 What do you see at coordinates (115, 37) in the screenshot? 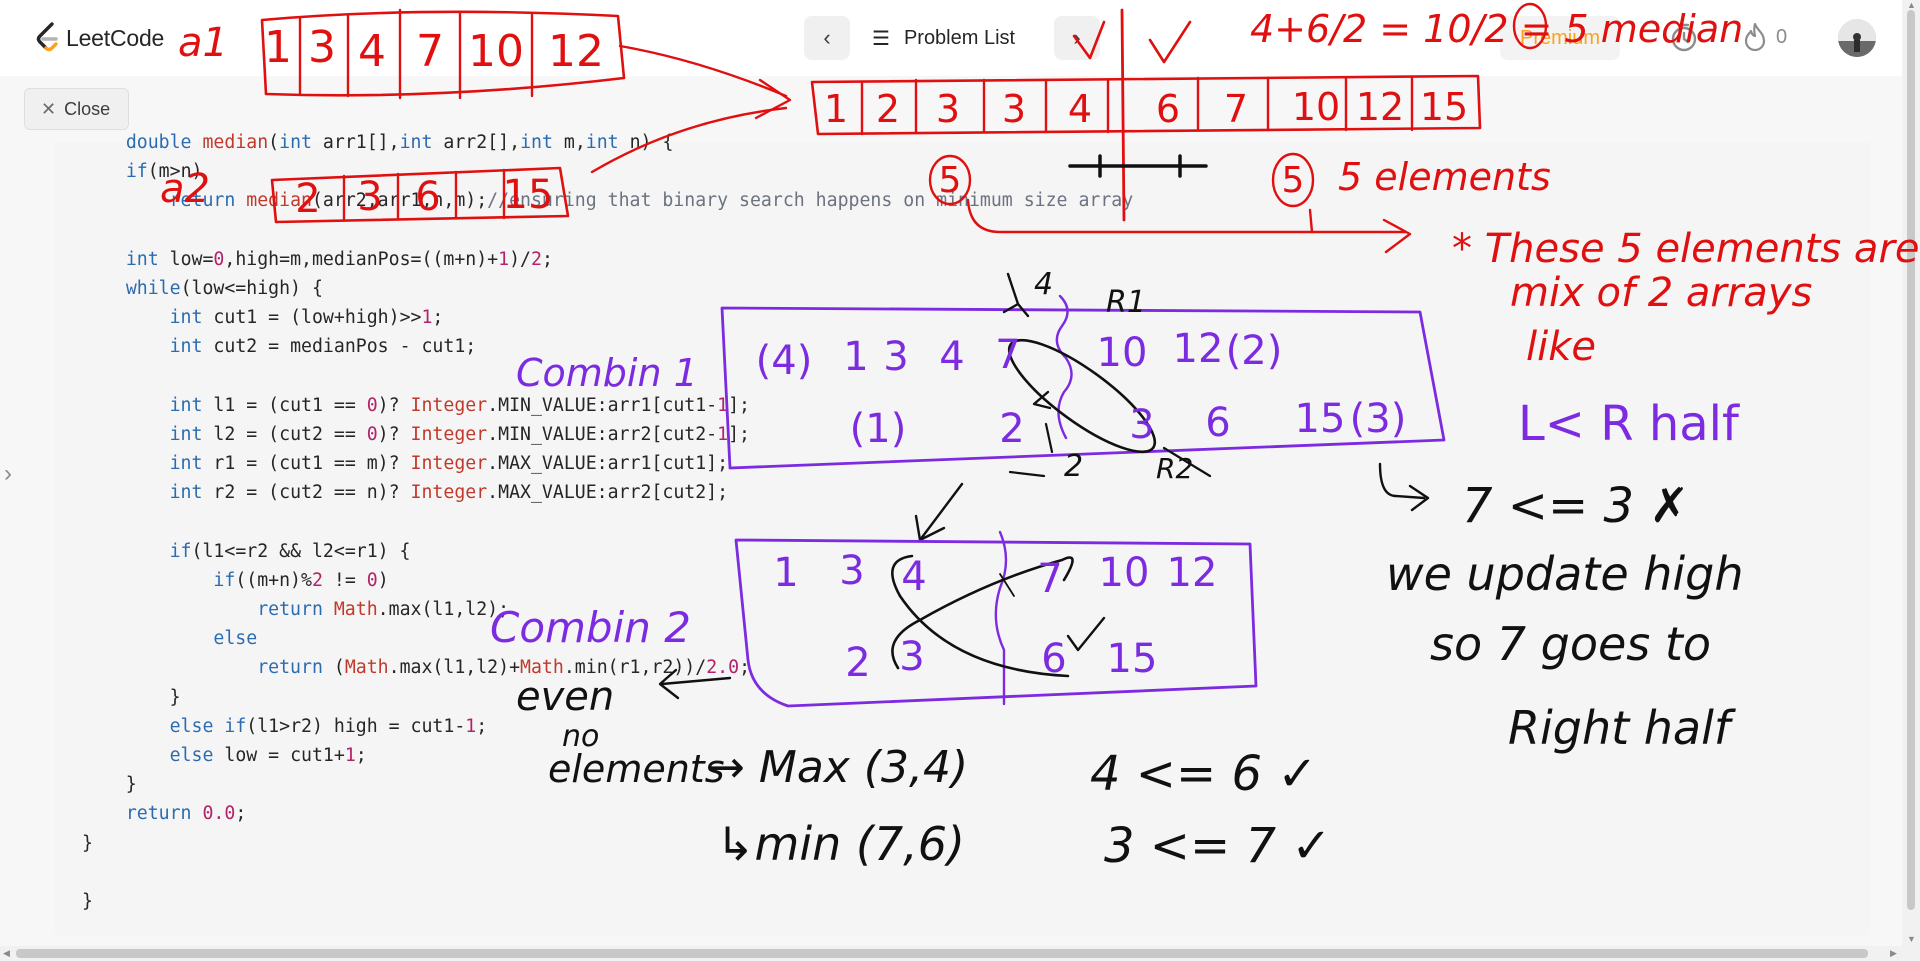
I see `brand-name: LeetCode` at bounding box center [115, 37].